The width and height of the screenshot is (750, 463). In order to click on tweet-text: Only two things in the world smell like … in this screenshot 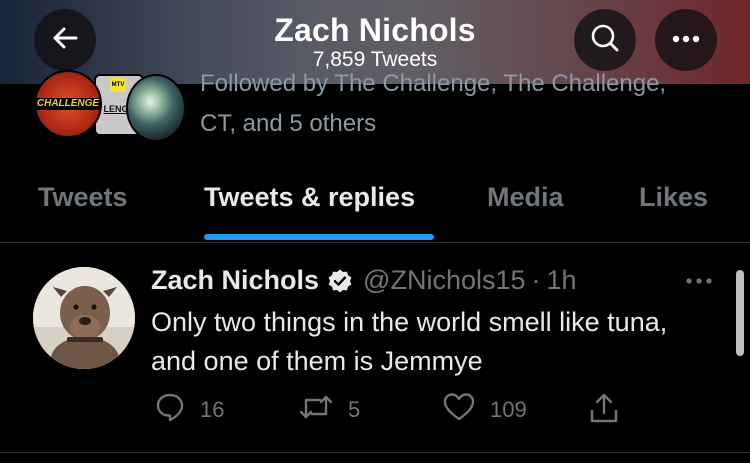, I will do `click(409, 341)`.